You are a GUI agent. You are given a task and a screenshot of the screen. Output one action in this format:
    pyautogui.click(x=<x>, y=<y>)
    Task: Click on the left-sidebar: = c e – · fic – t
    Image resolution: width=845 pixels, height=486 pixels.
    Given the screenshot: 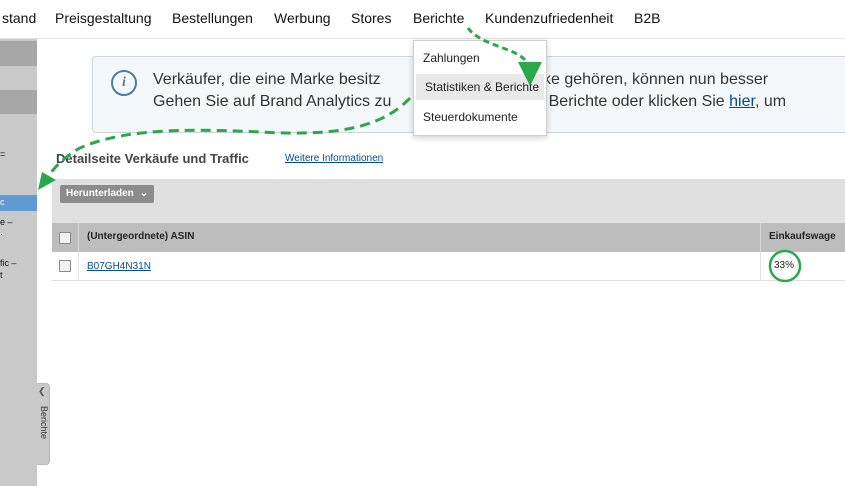 What is the action you would take?
    pyautogui.click(x=18, y=262)
    